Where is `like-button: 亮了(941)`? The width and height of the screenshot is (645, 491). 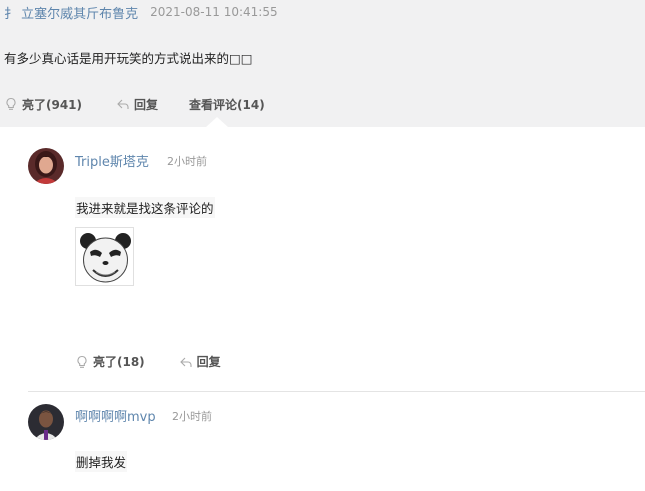 like-button: 亮了(941) is located at coordinates (43, 104).